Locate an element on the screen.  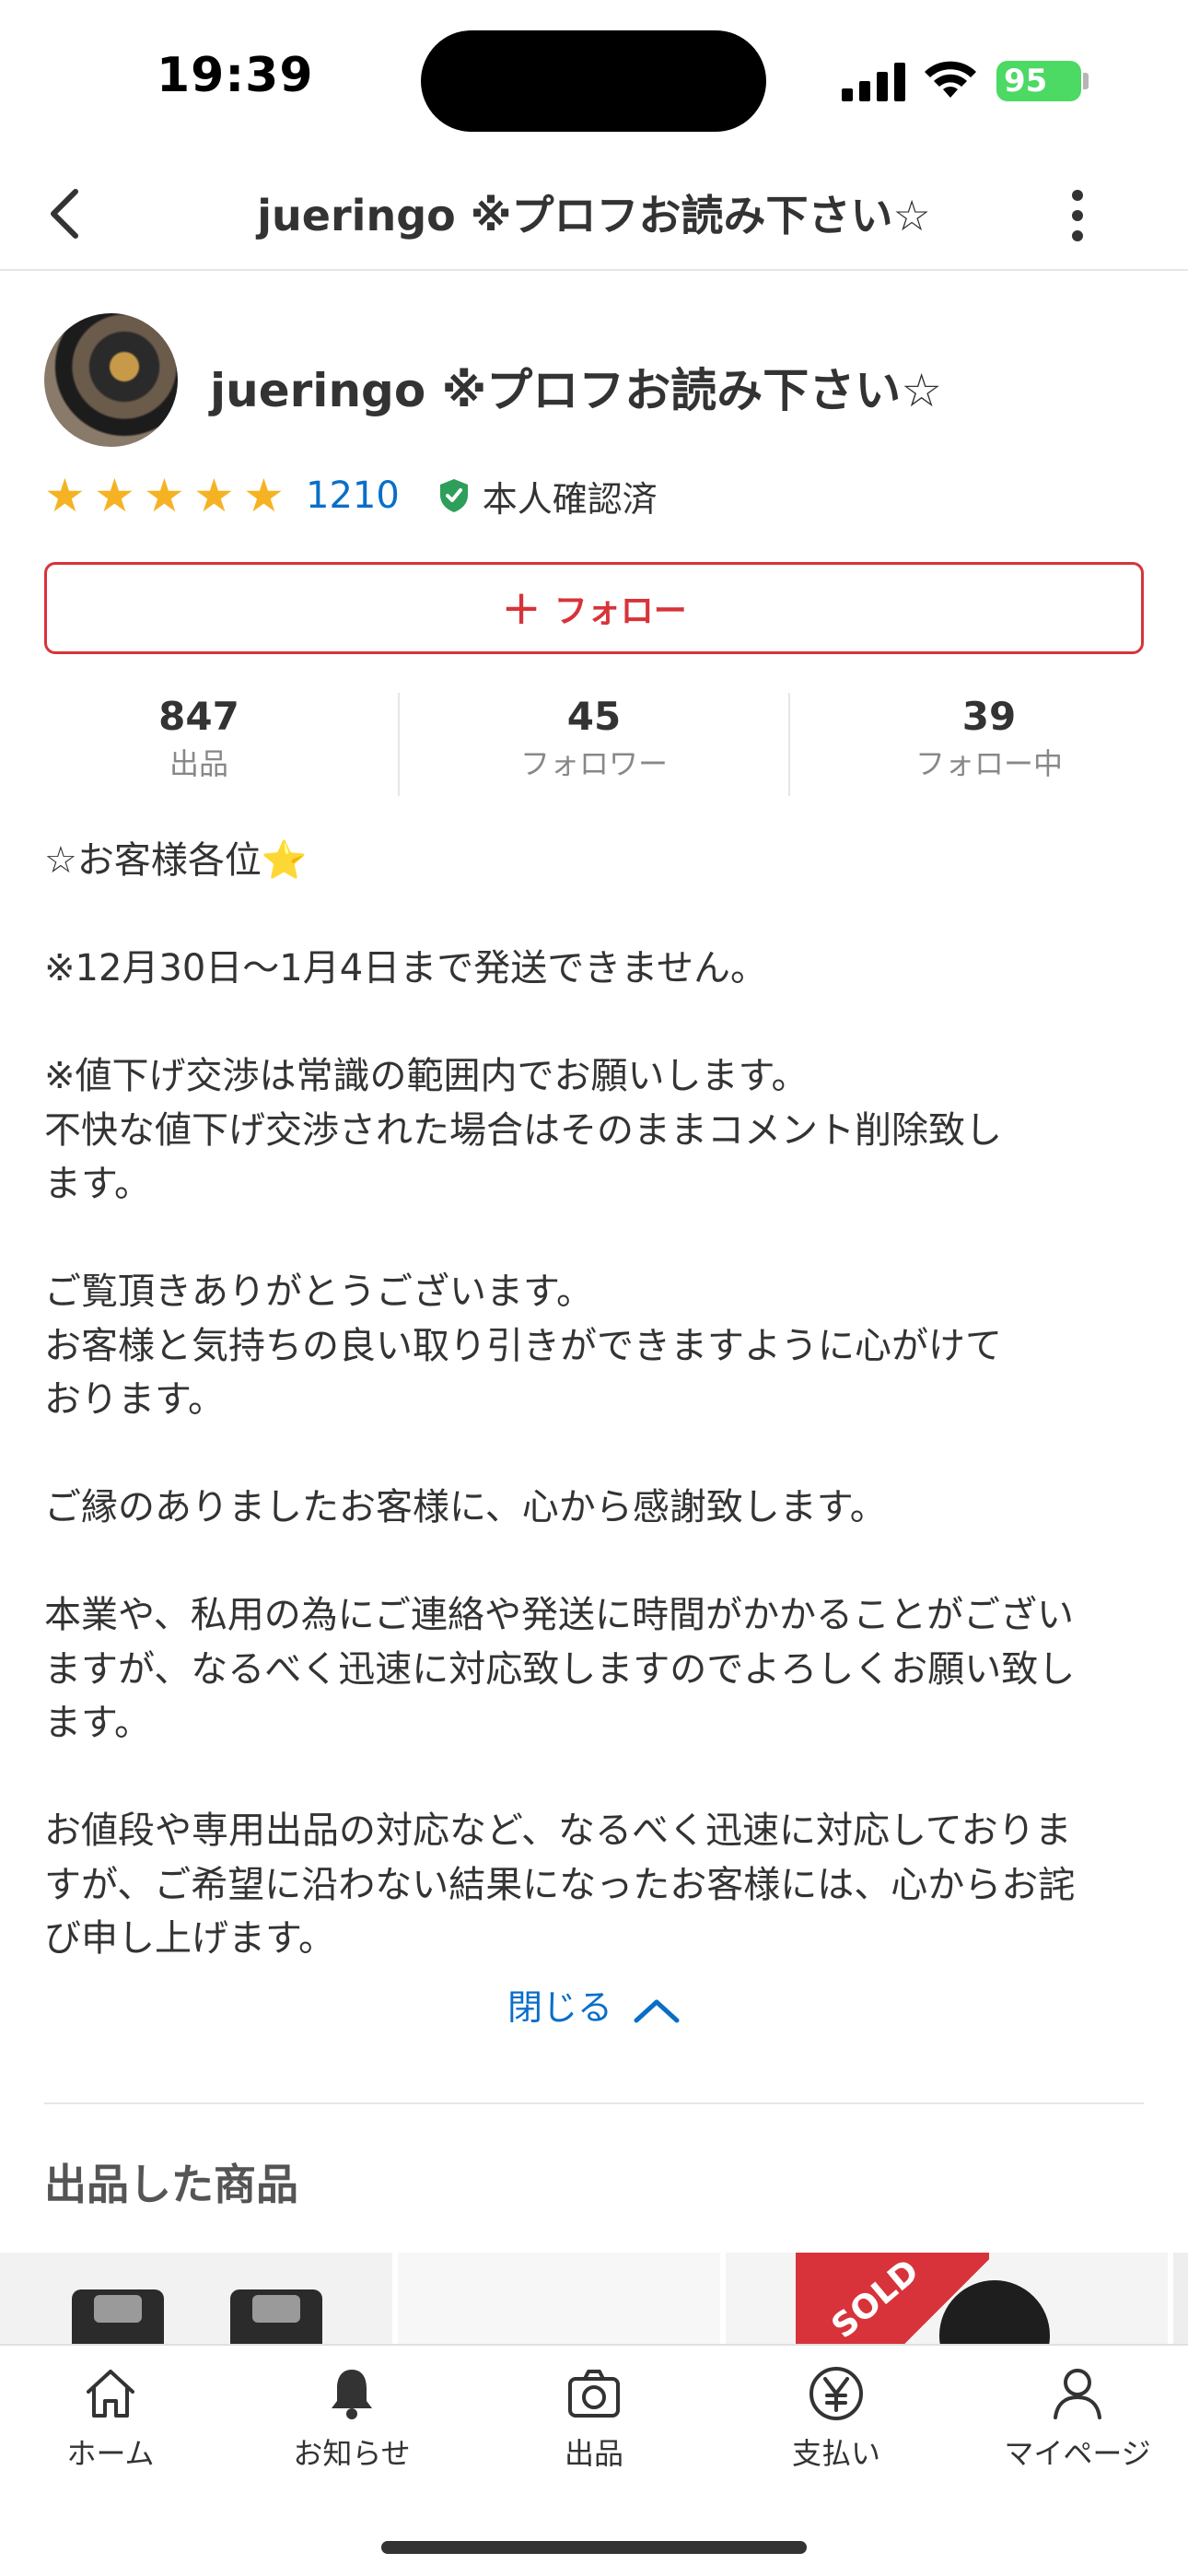
tab-payment: 支払い is located at coordinates (836, 2418).